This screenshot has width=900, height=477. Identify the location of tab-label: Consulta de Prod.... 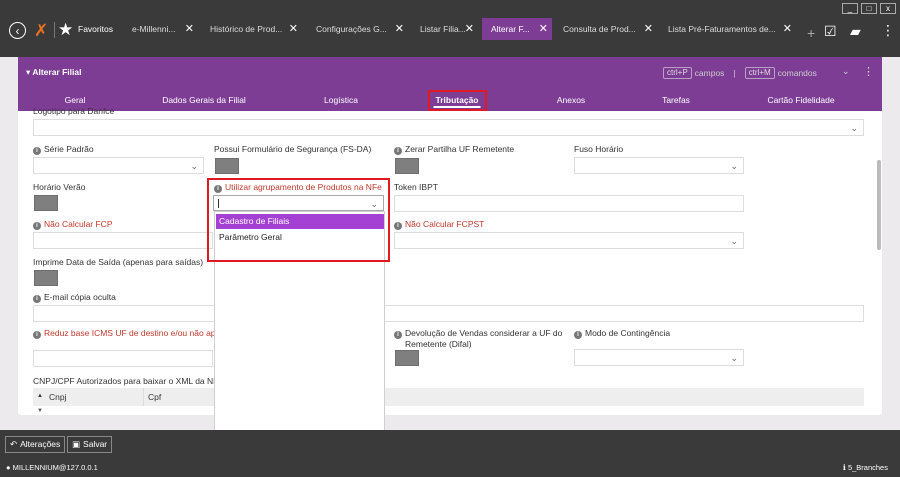
(599, 29).